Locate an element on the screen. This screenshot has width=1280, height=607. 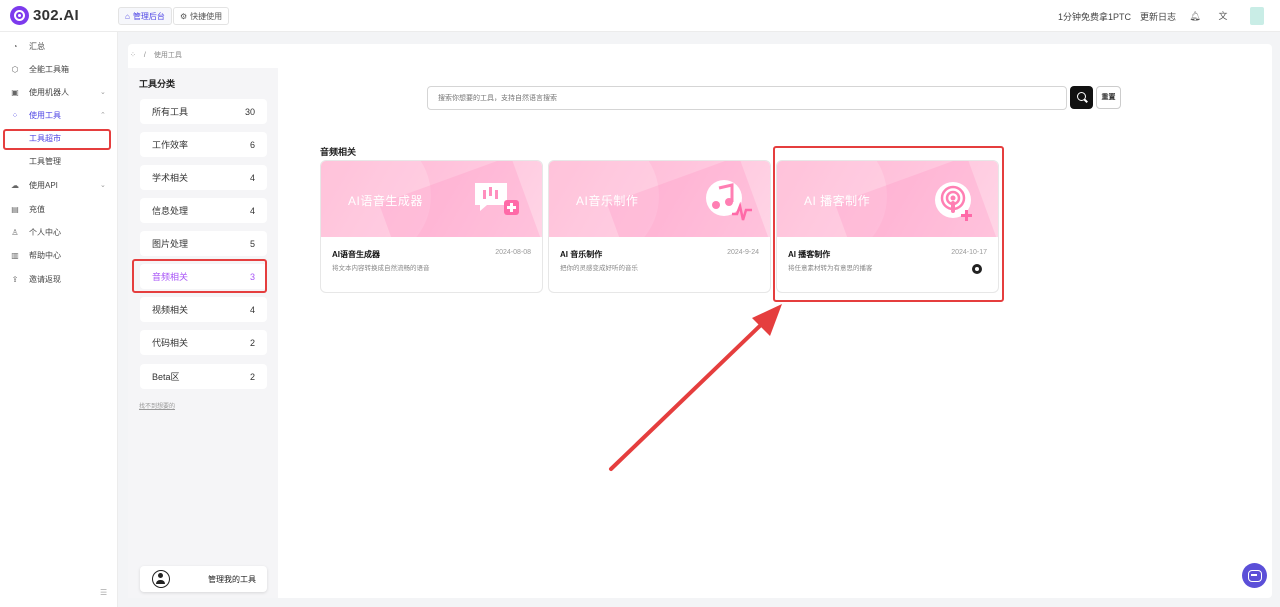
category-count: 5 is located at coordinates (252, 243).